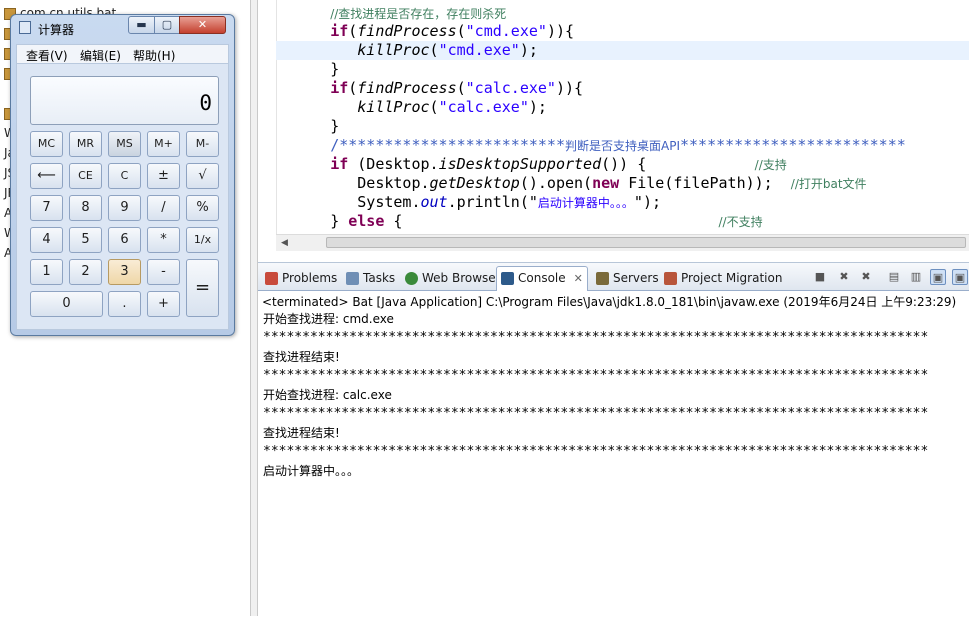 The width and height of the screenshot is (969, 617). Describe the element at coordinates (844, 277) in the screenshot. I see `remove-launch-icon: ✖` at that location.